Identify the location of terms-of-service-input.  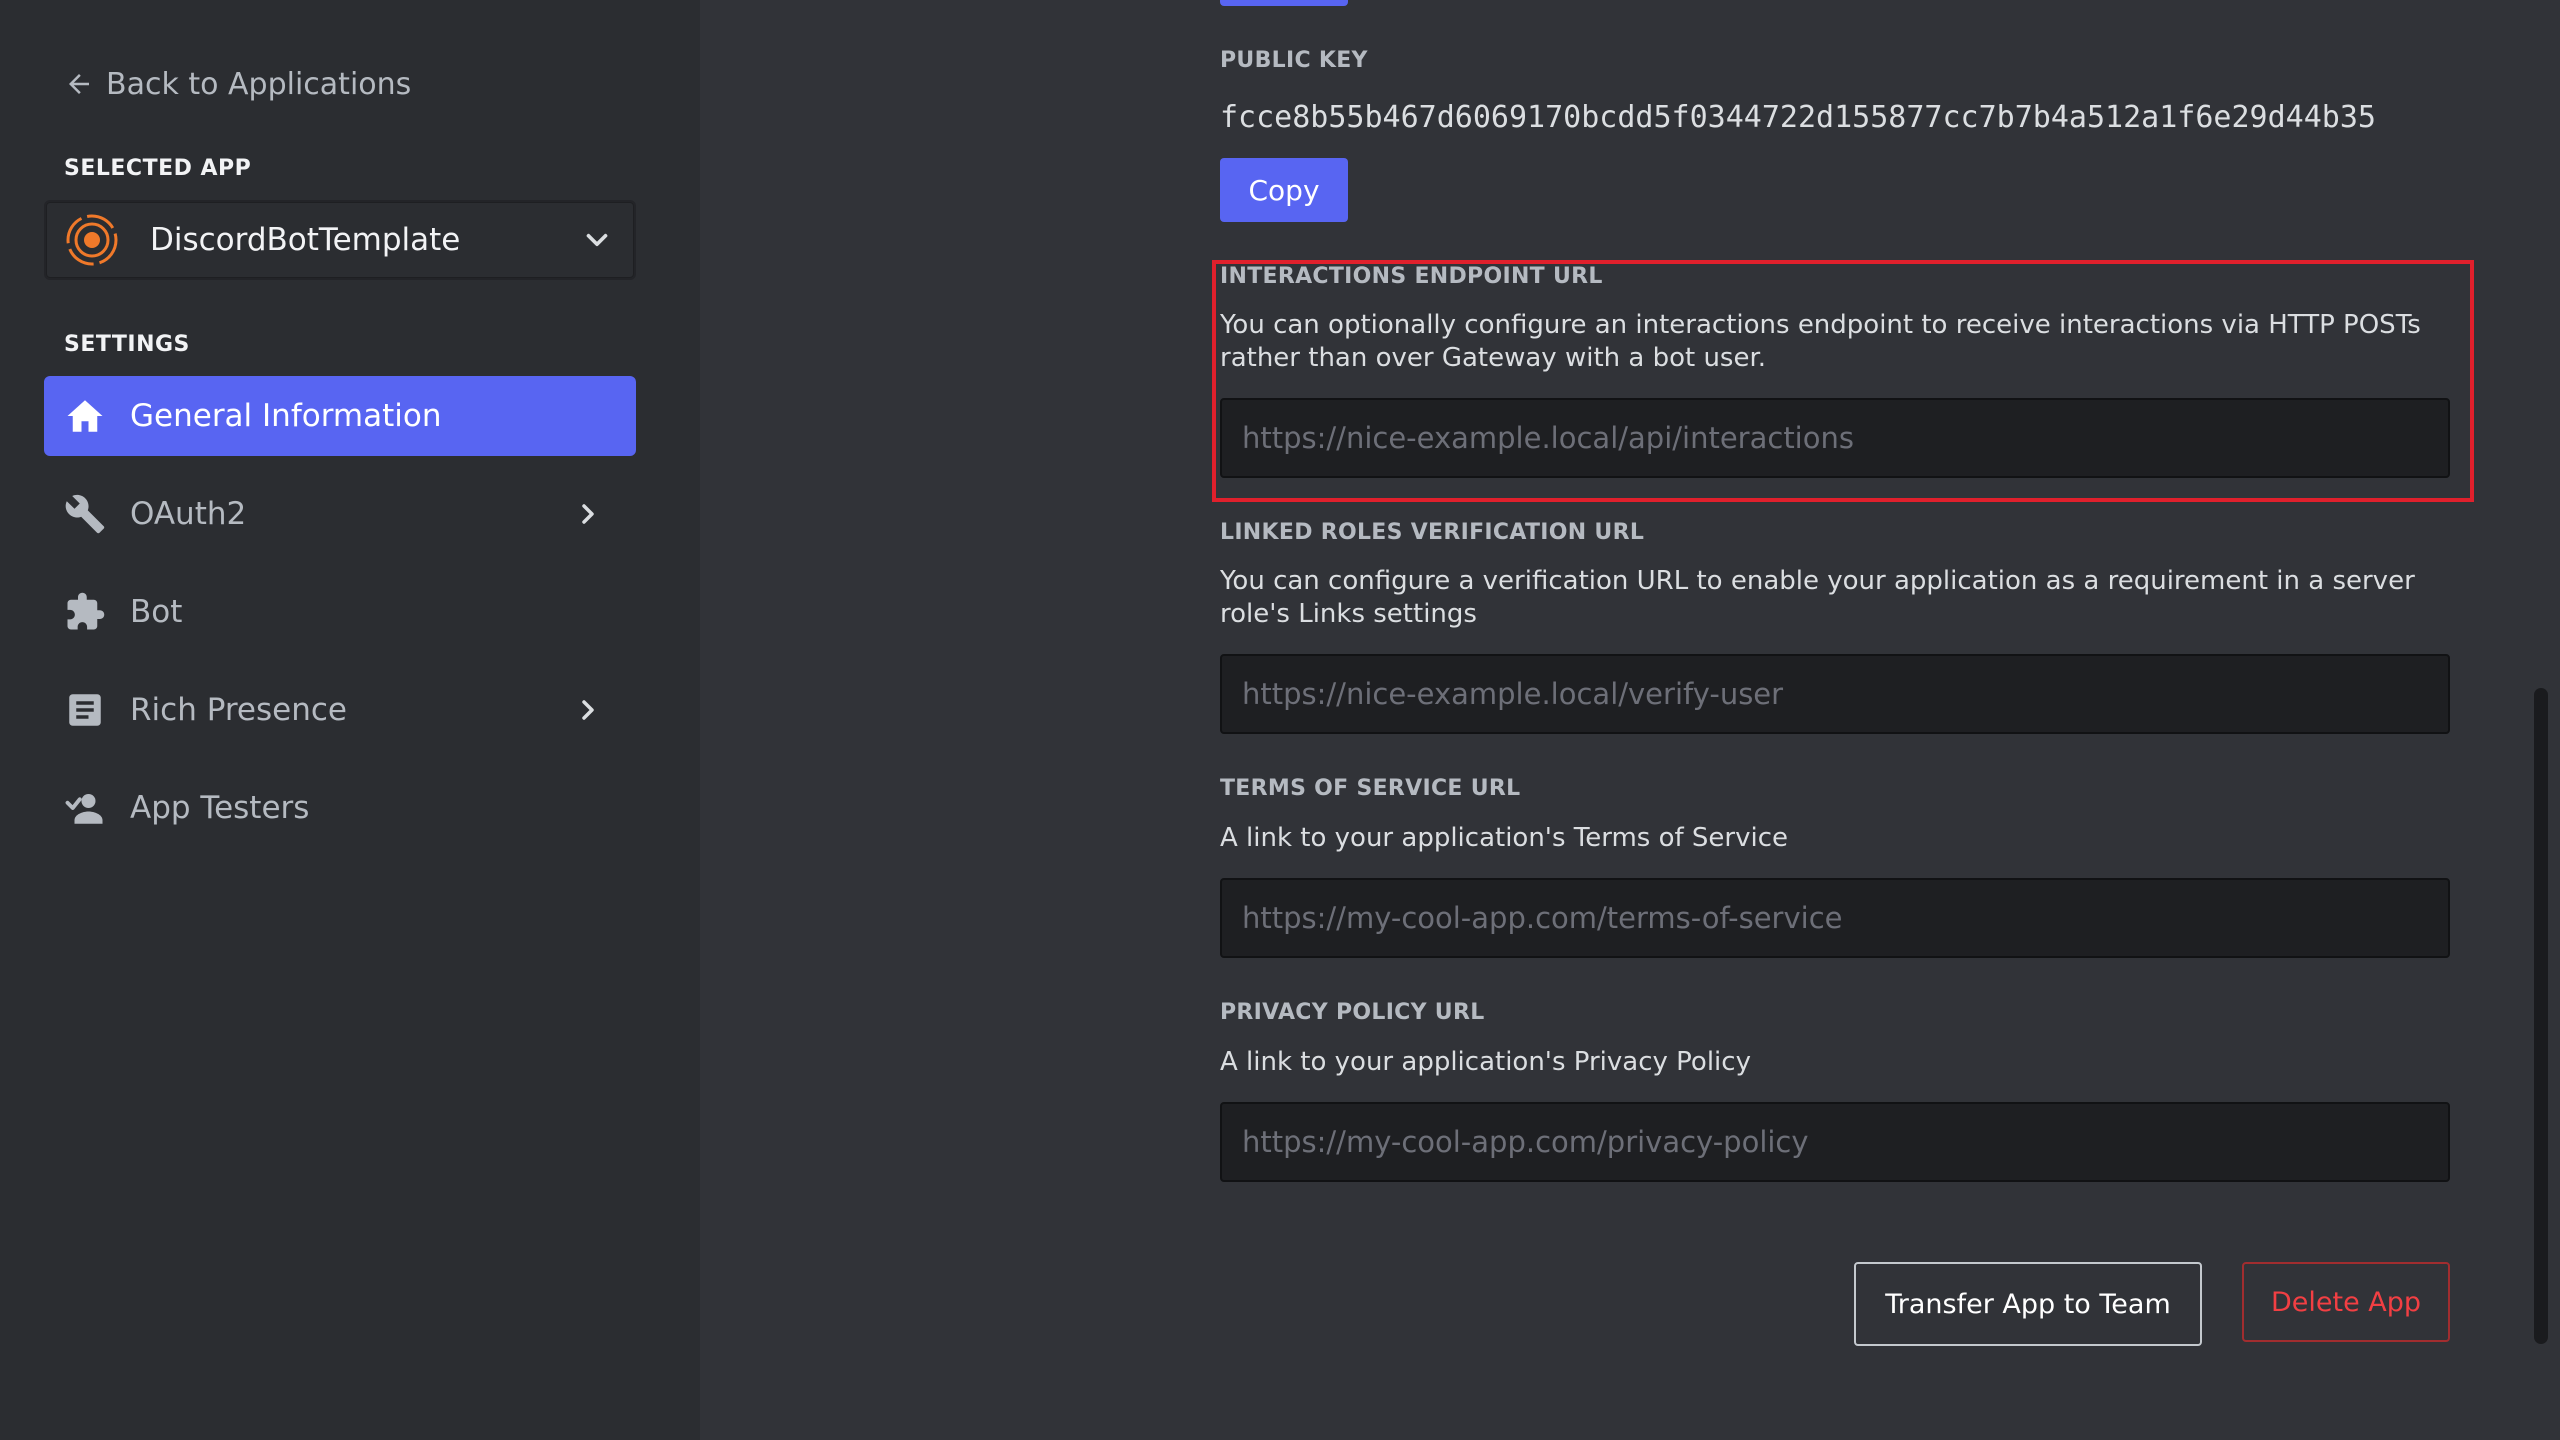
(1835, 918).